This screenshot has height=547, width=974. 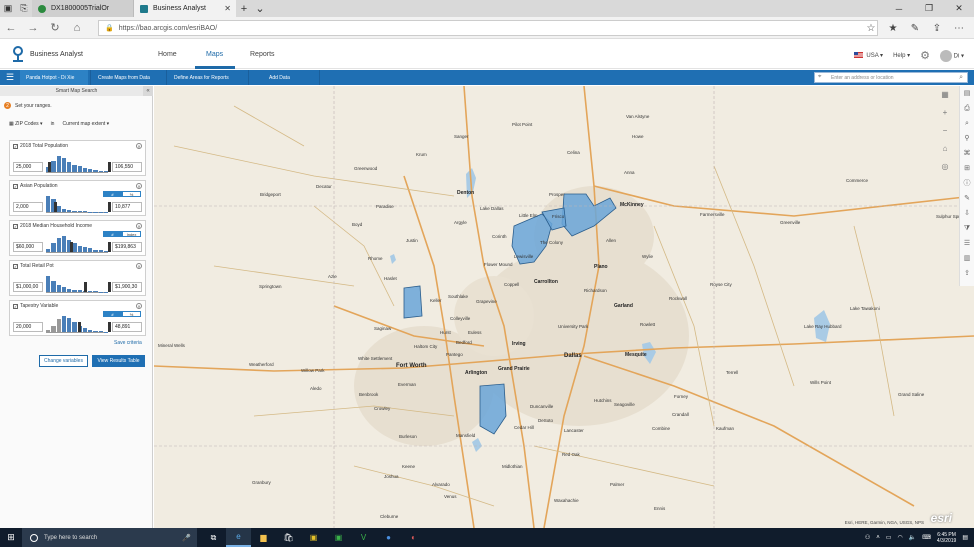 What do you see at coordinates (937, 28) in the screenshot?
I see `share-icon: ⇪` at bounding box center [937, 28].